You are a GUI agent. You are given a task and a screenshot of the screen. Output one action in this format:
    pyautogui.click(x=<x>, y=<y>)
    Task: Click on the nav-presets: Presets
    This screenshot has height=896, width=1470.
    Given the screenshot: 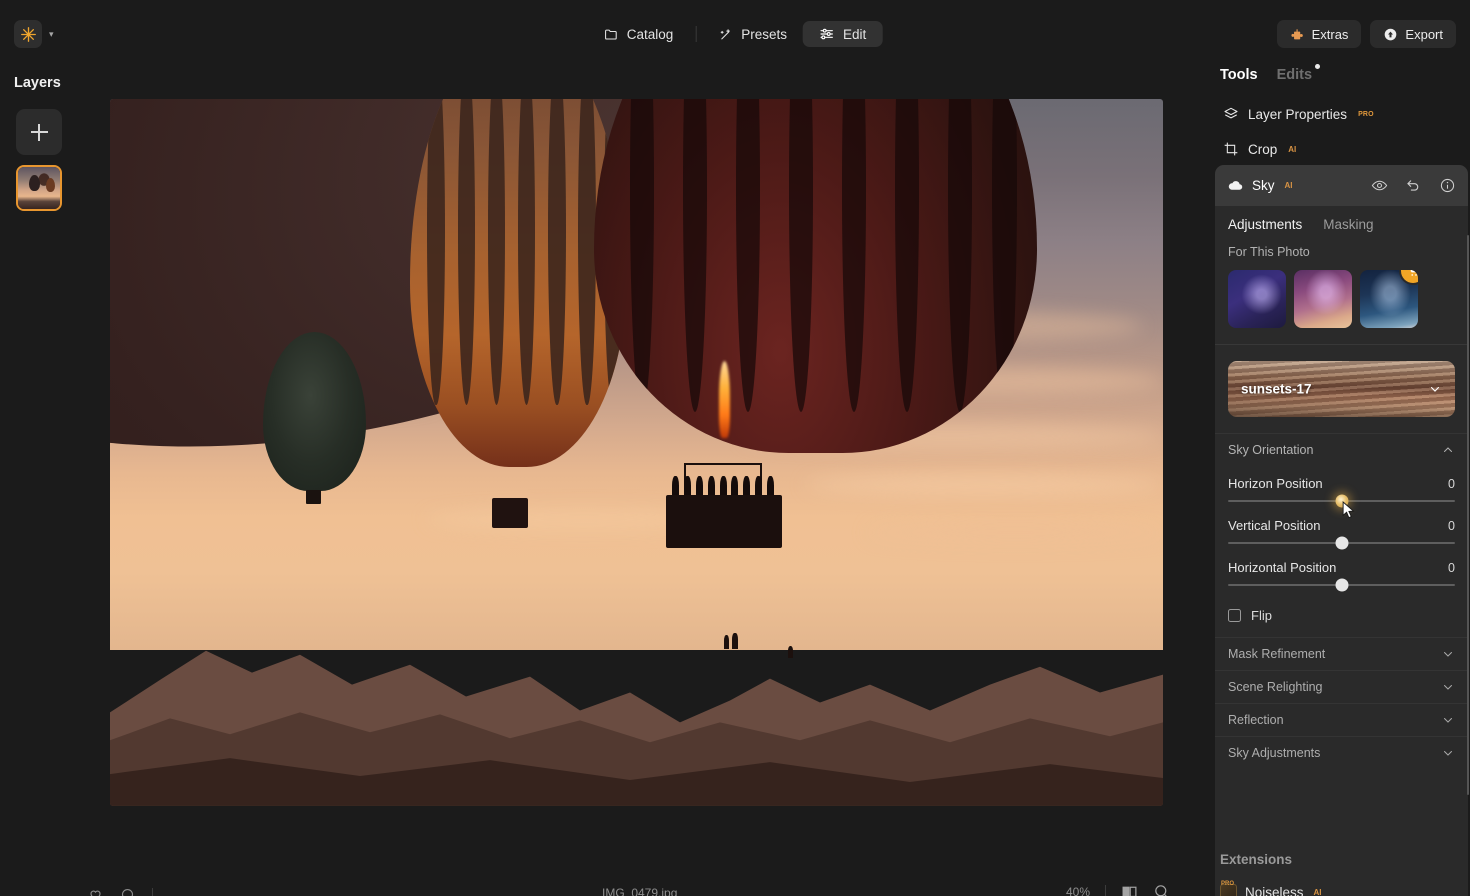 What is the action you would take?
    pyautogui.click(x=752, y=34)
    